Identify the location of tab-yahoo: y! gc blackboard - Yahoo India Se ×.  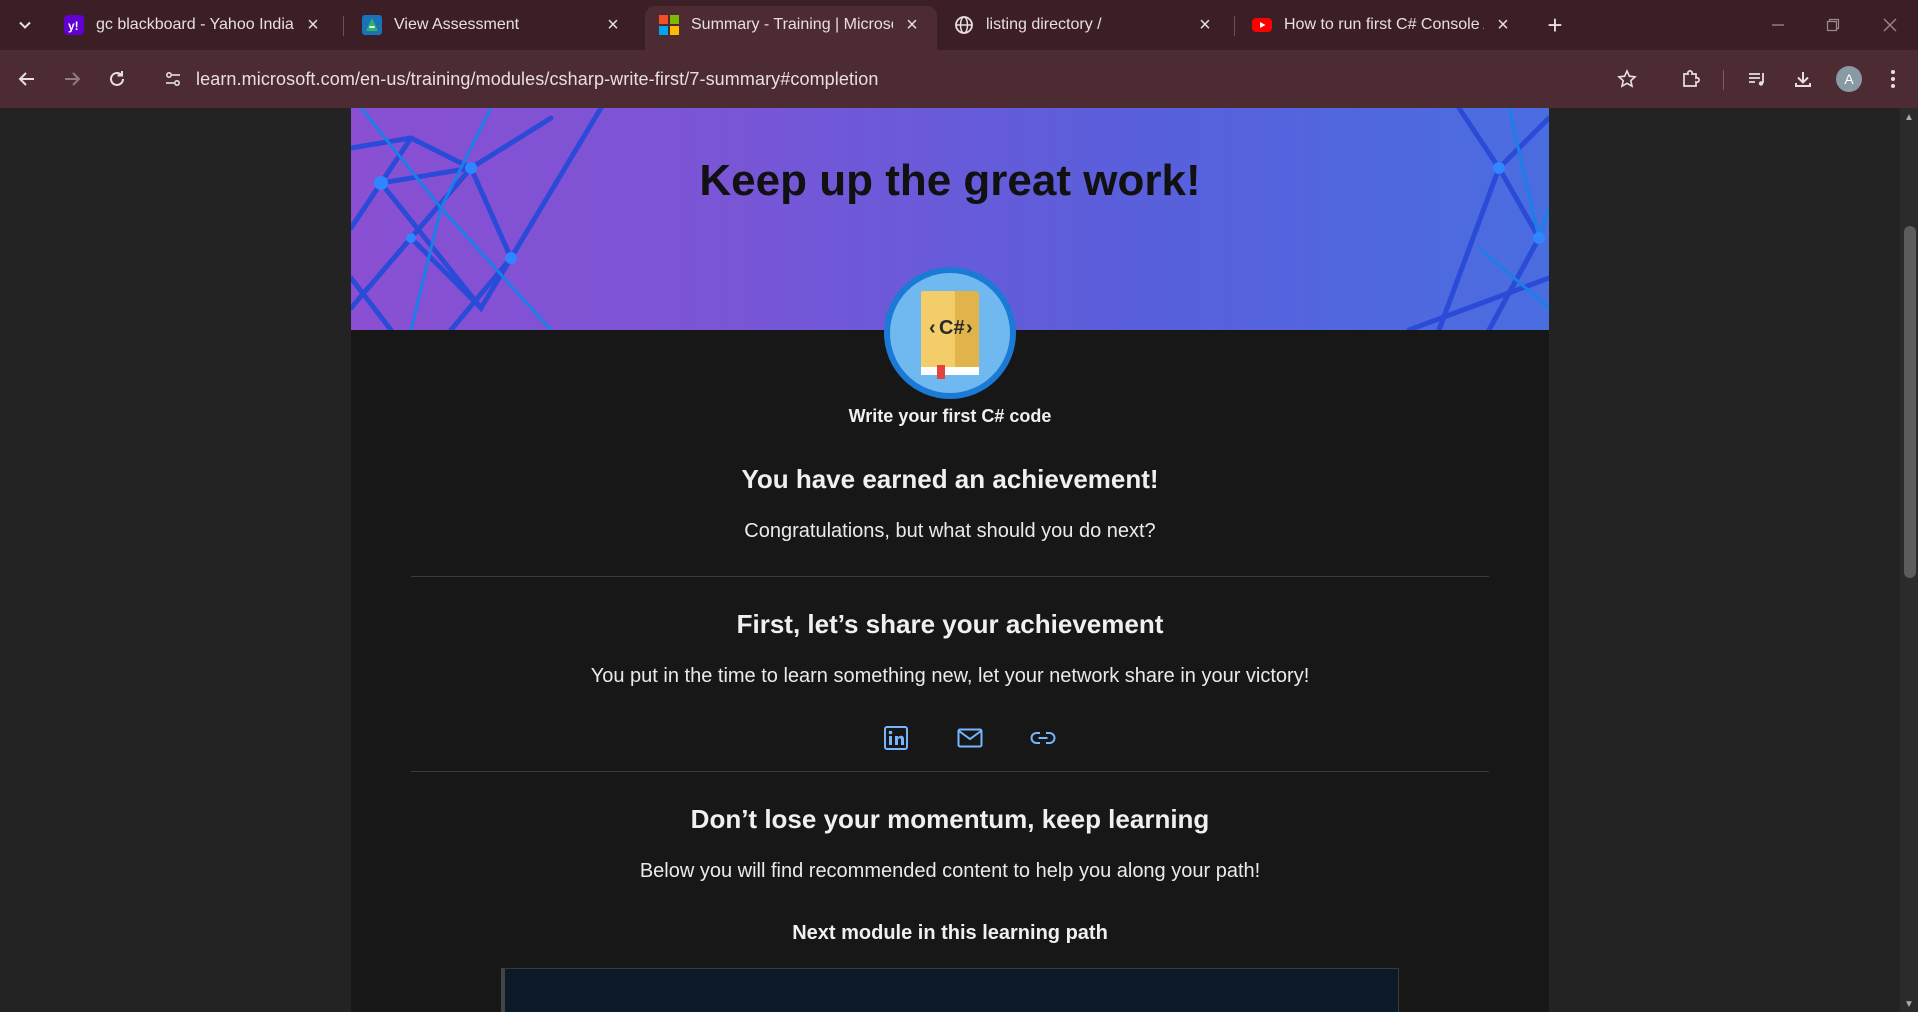
(194, 25).